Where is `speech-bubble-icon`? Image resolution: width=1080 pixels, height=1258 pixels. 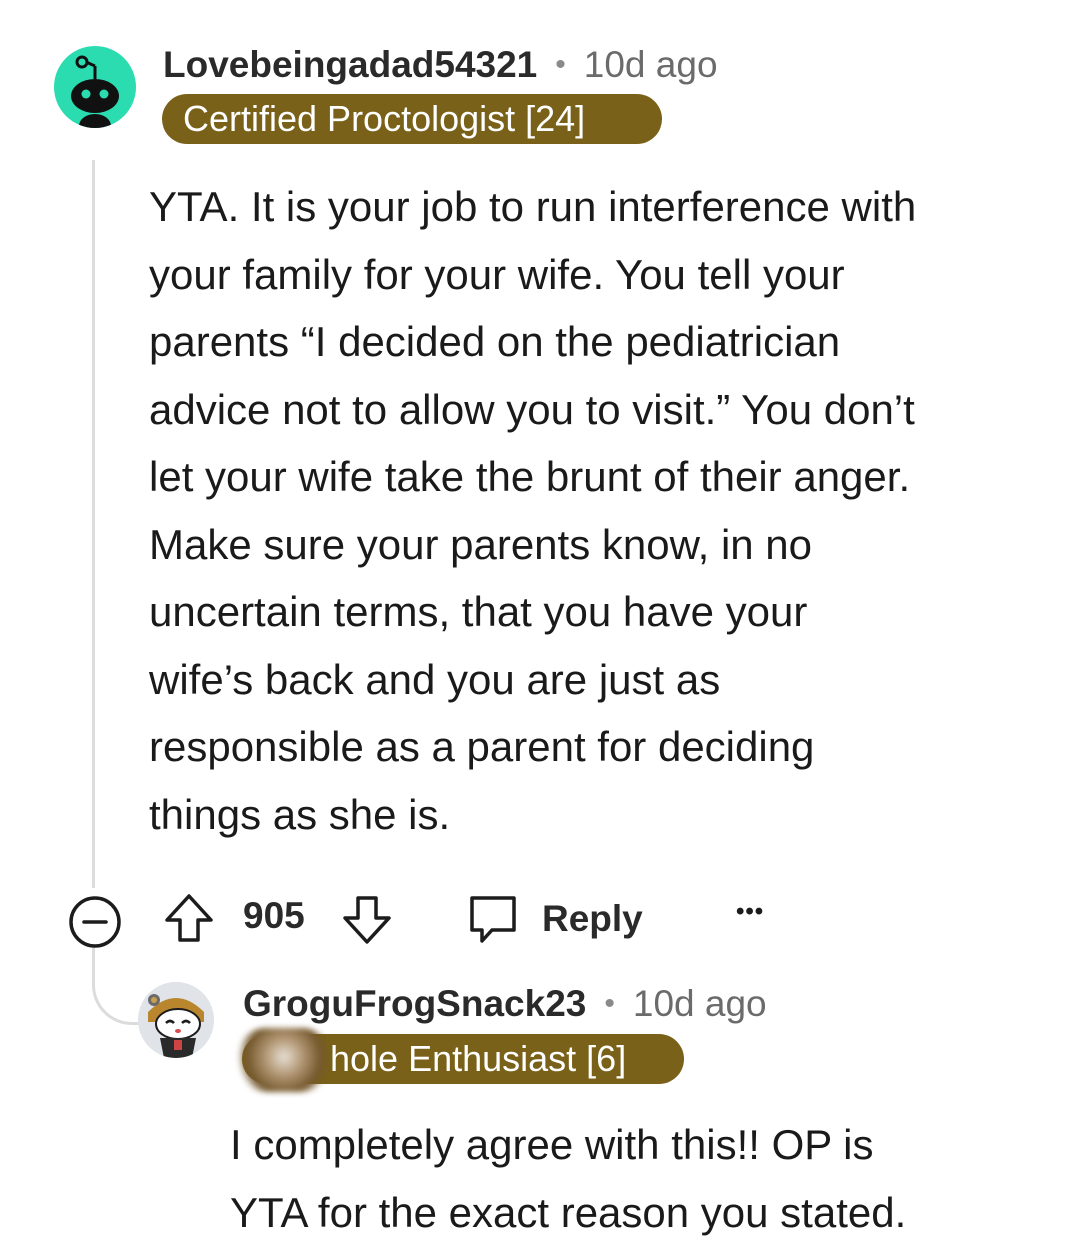
speech-bubble-icon is located at coordinates (493, 919).